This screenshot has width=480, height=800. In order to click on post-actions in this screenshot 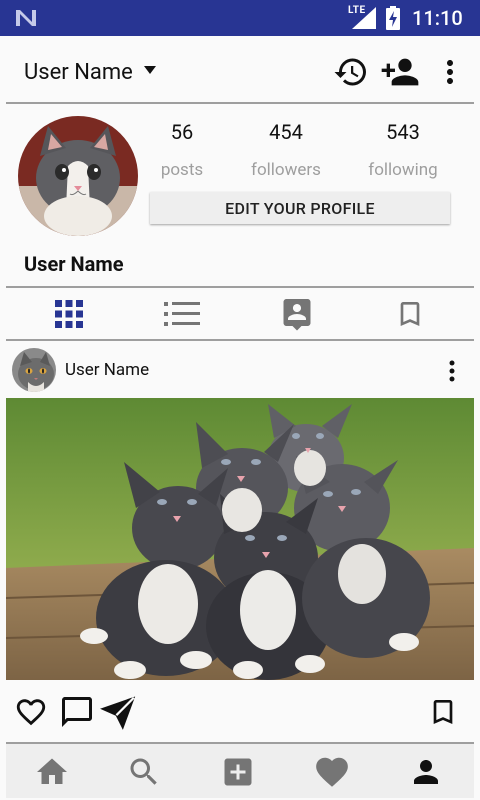, I will do `click(240, 712)`.